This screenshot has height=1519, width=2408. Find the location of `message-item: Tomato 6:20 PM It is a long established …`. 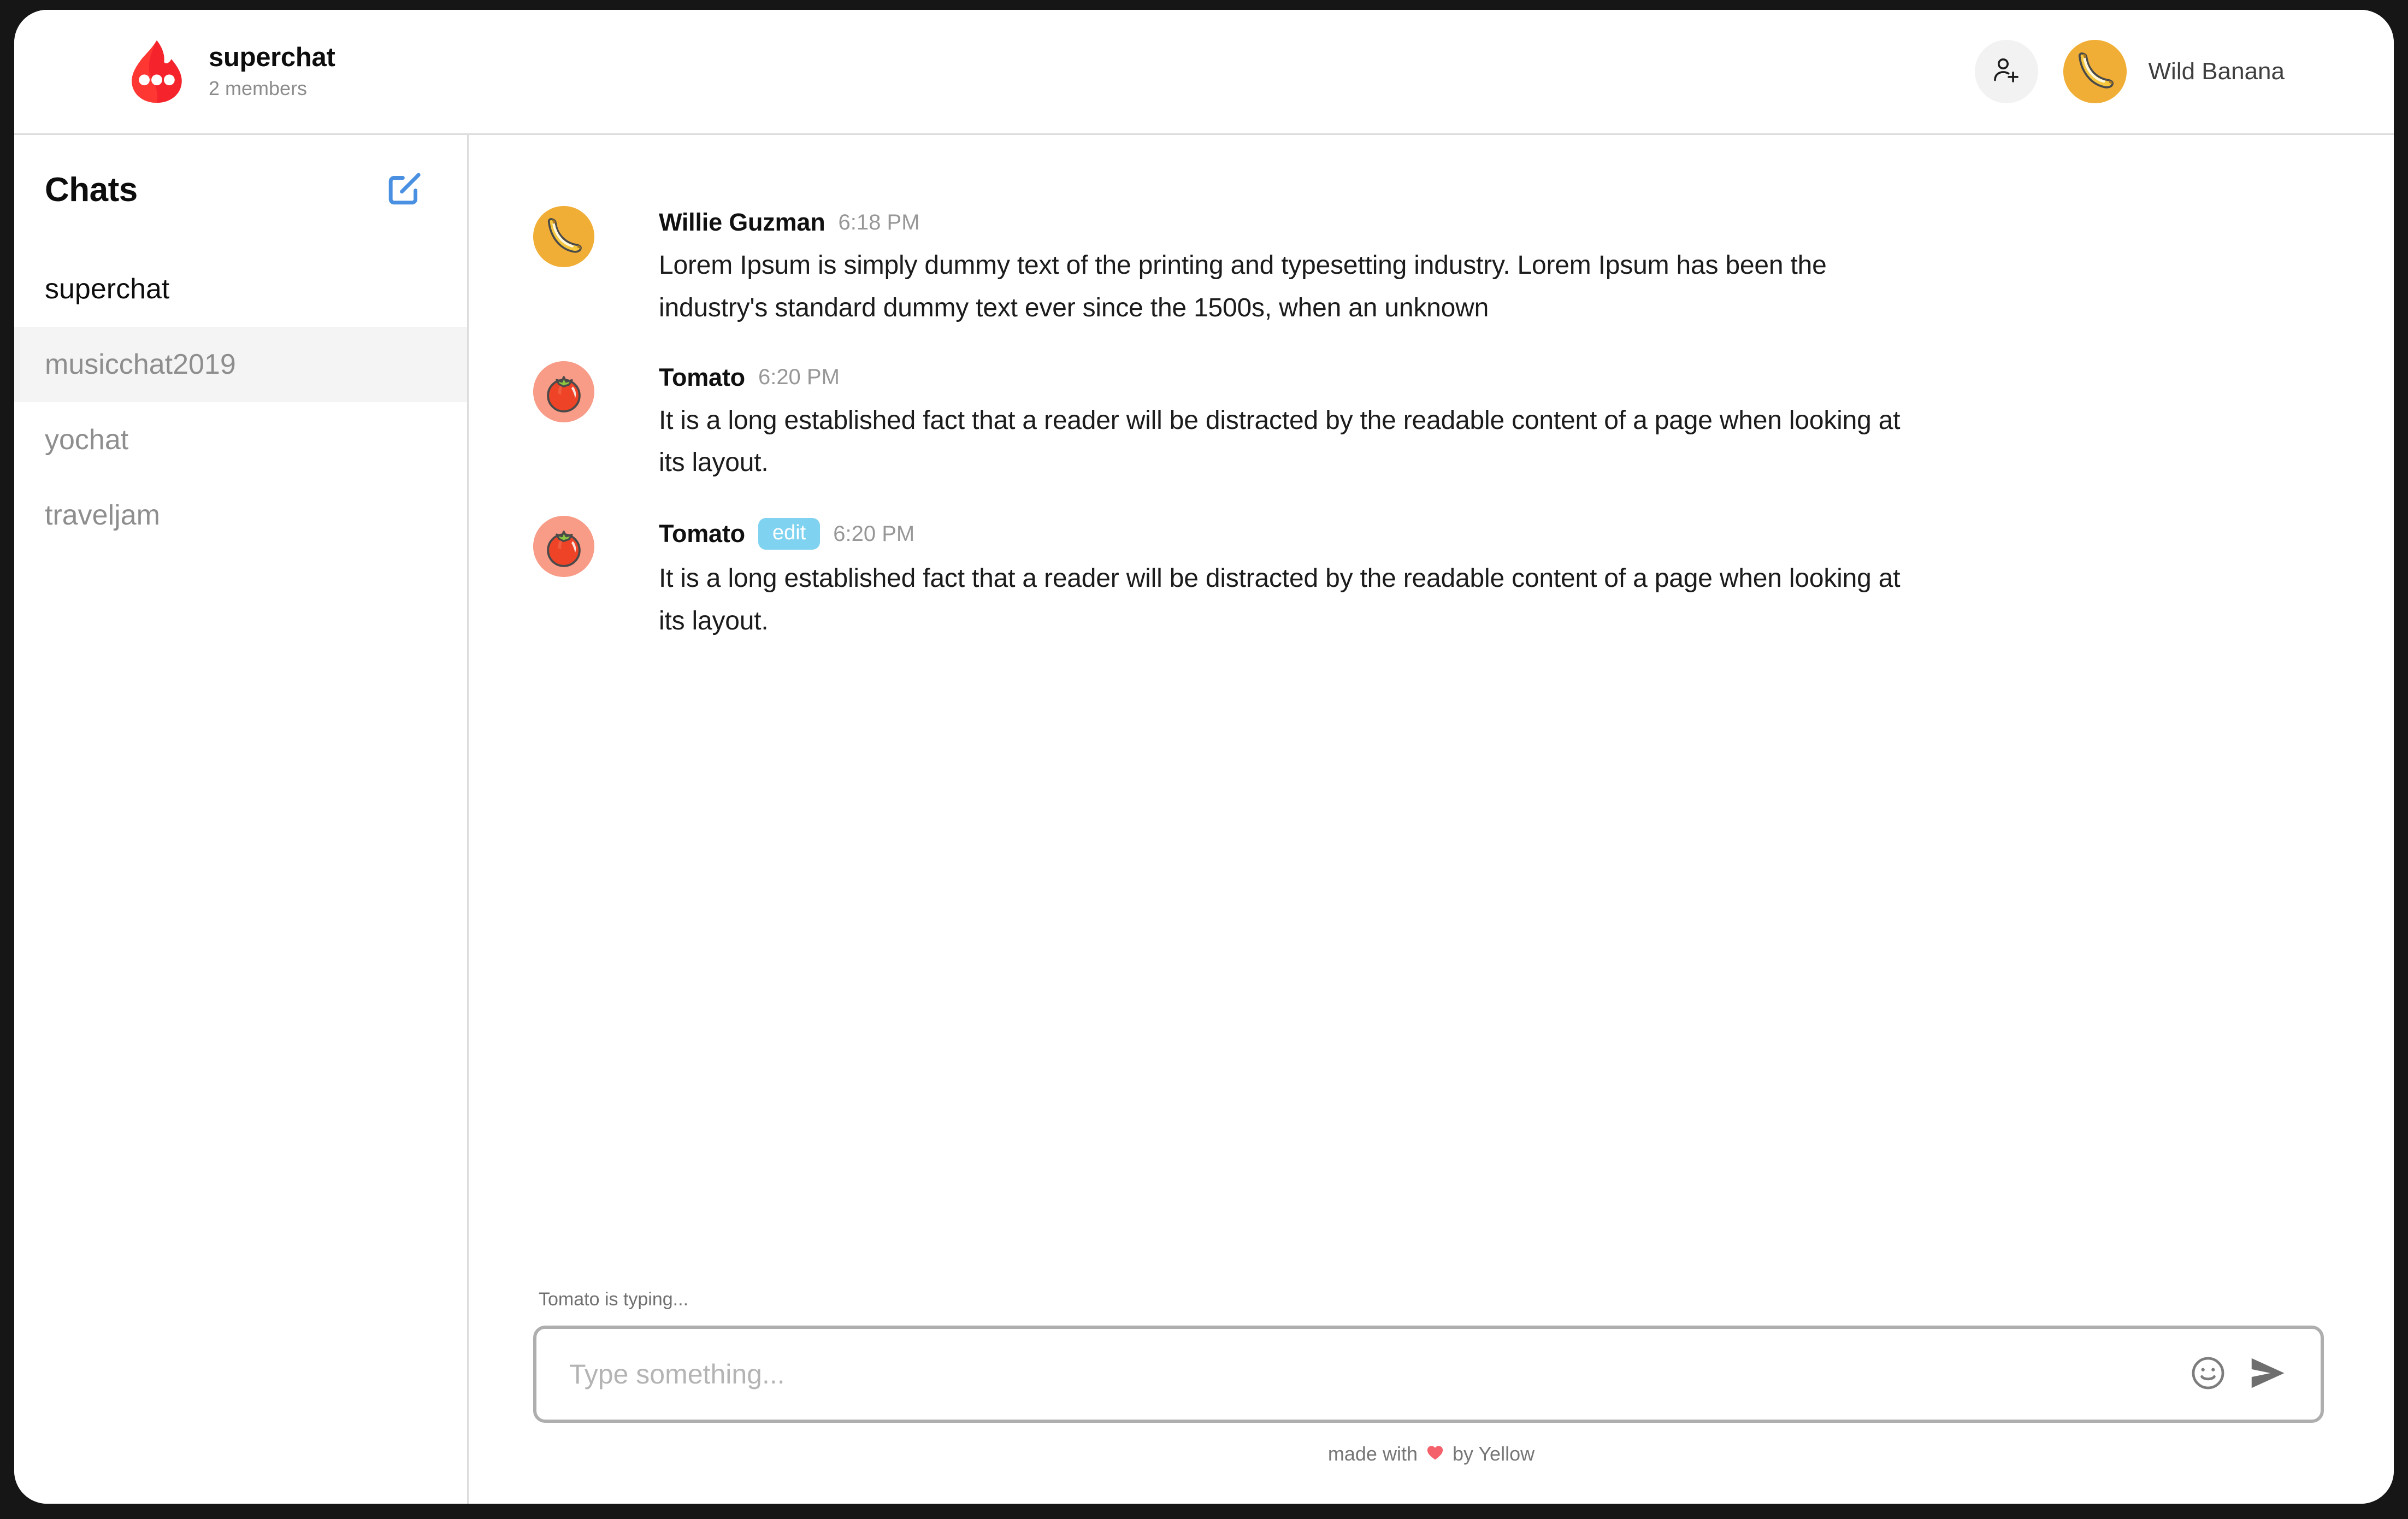

message-item: Tomato 6:20 PM It is a long established … is located at coordinates (1431, 423).